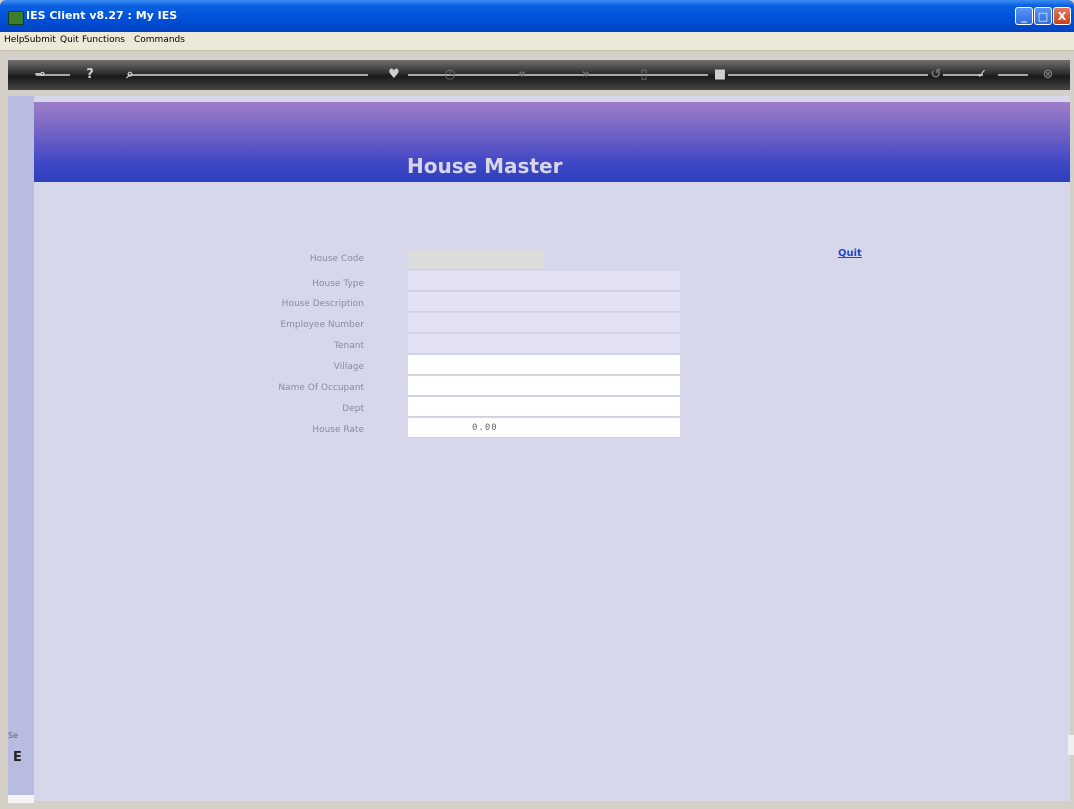 The width and height of the screenshot is (1074, 809). I want to click on check-icon: ✓, so click(982, 75).